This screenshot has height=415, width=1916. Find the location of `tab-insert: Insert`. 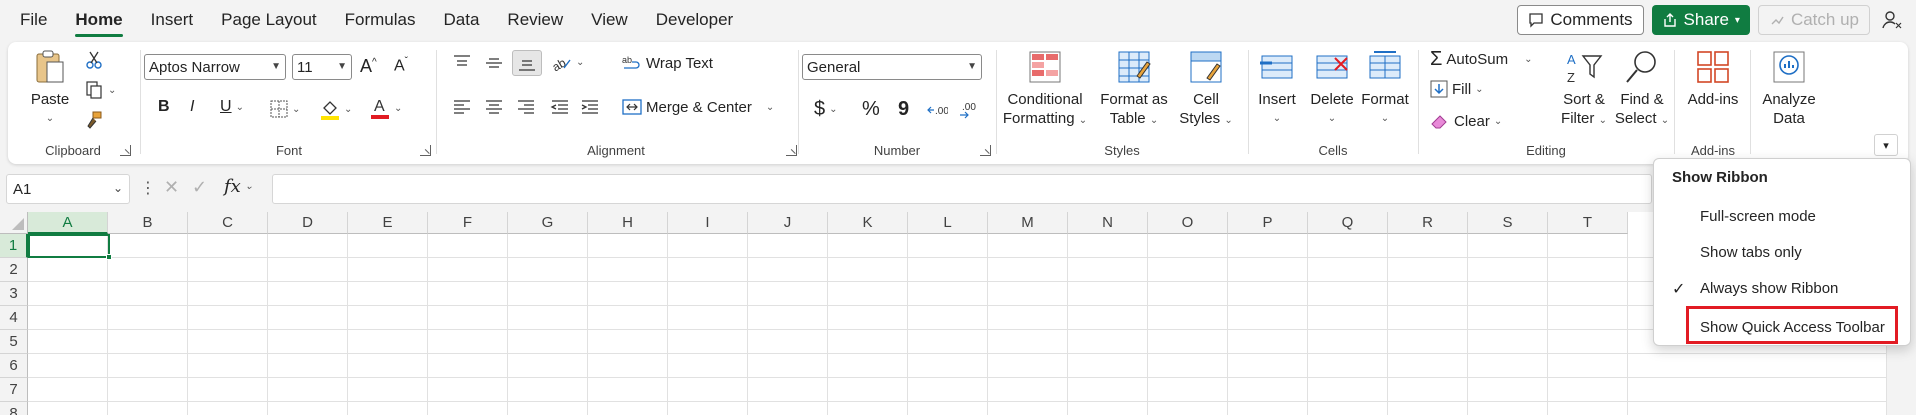

tab-insert: Insert is located at coordinates (172, 20).